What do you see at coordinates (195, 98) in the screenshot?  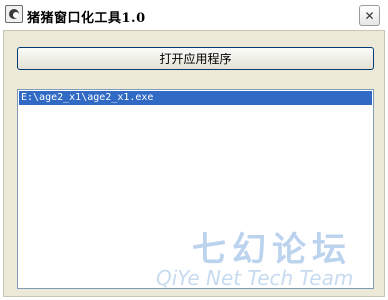 I see `list-item-selected: E:\age2_x1\age2_x1.exe` at bounding box center [195, 98].